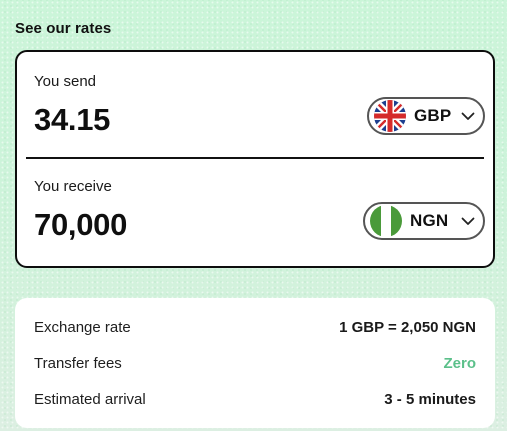  Describe the element at coordinates (78, 363) in the screenshot. I see `transfer-fees-label: Transfer fees` at that location.